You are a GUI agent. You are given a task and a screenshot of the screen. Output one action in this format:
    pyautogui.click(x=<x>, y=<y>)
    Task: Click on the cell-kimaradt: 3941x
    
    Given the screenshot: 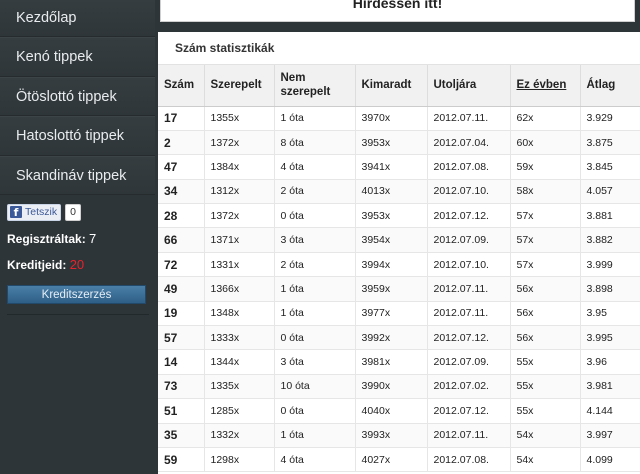 What is the action you would take?
    pyautogui.click(x=391, y=167)
    